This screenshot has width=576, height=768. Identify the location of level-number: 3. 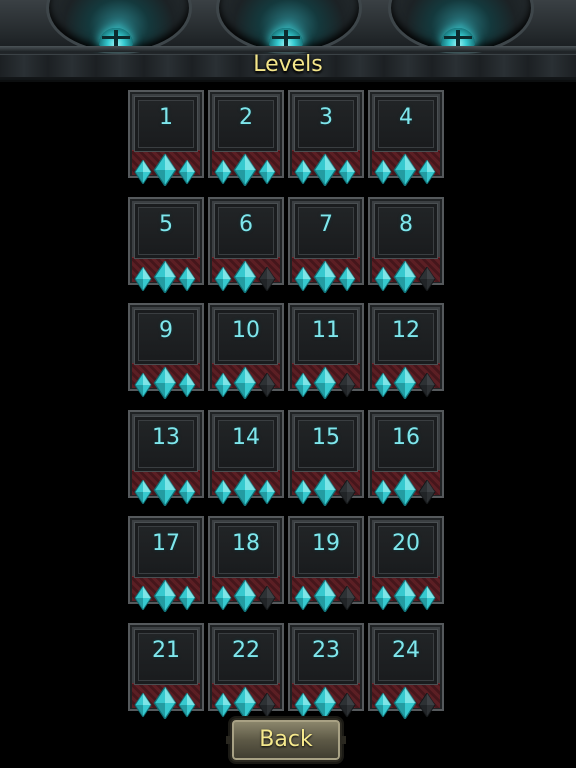
(326, 117).